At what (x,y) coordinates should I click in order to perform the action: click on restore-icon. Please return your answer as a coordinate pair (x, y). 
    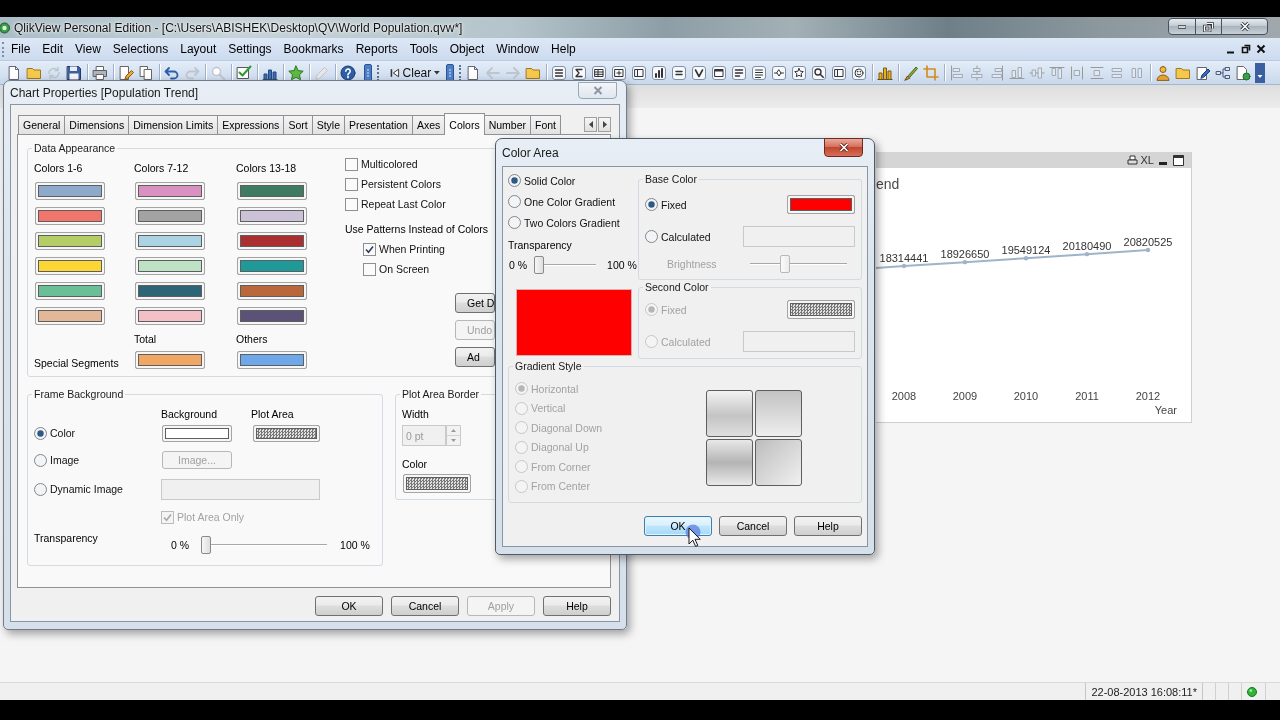
    Looking at the image, I should click on (1246, 49).